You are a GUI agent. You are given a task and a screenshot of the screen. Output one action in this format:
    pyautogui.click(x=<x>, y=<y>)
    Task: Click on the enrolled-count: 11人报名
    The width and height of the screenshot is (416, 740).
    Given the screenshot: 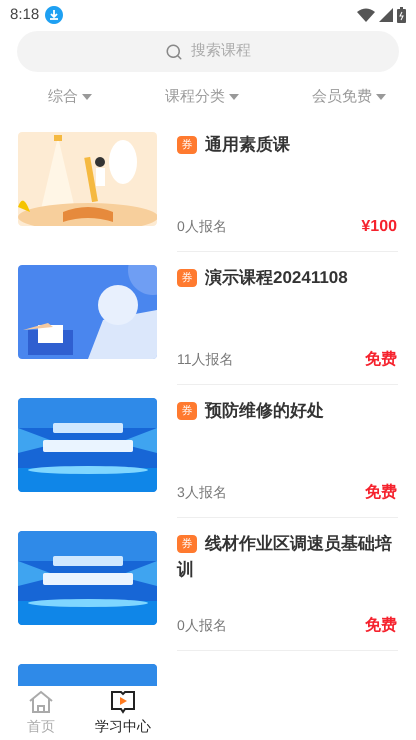 What is the action you would take?
    pyautogui.click(x=205, y=359)
    